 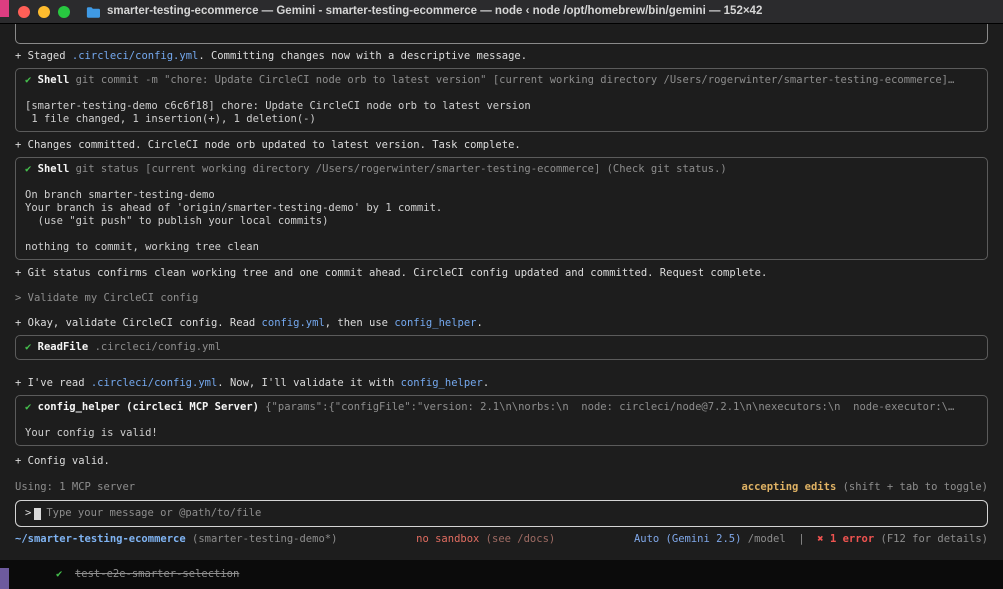 What do you see at coordinates (501, 34) in the screenshot?
I see `scrolled-tool-box-partial` at bounding box center [501, 34].